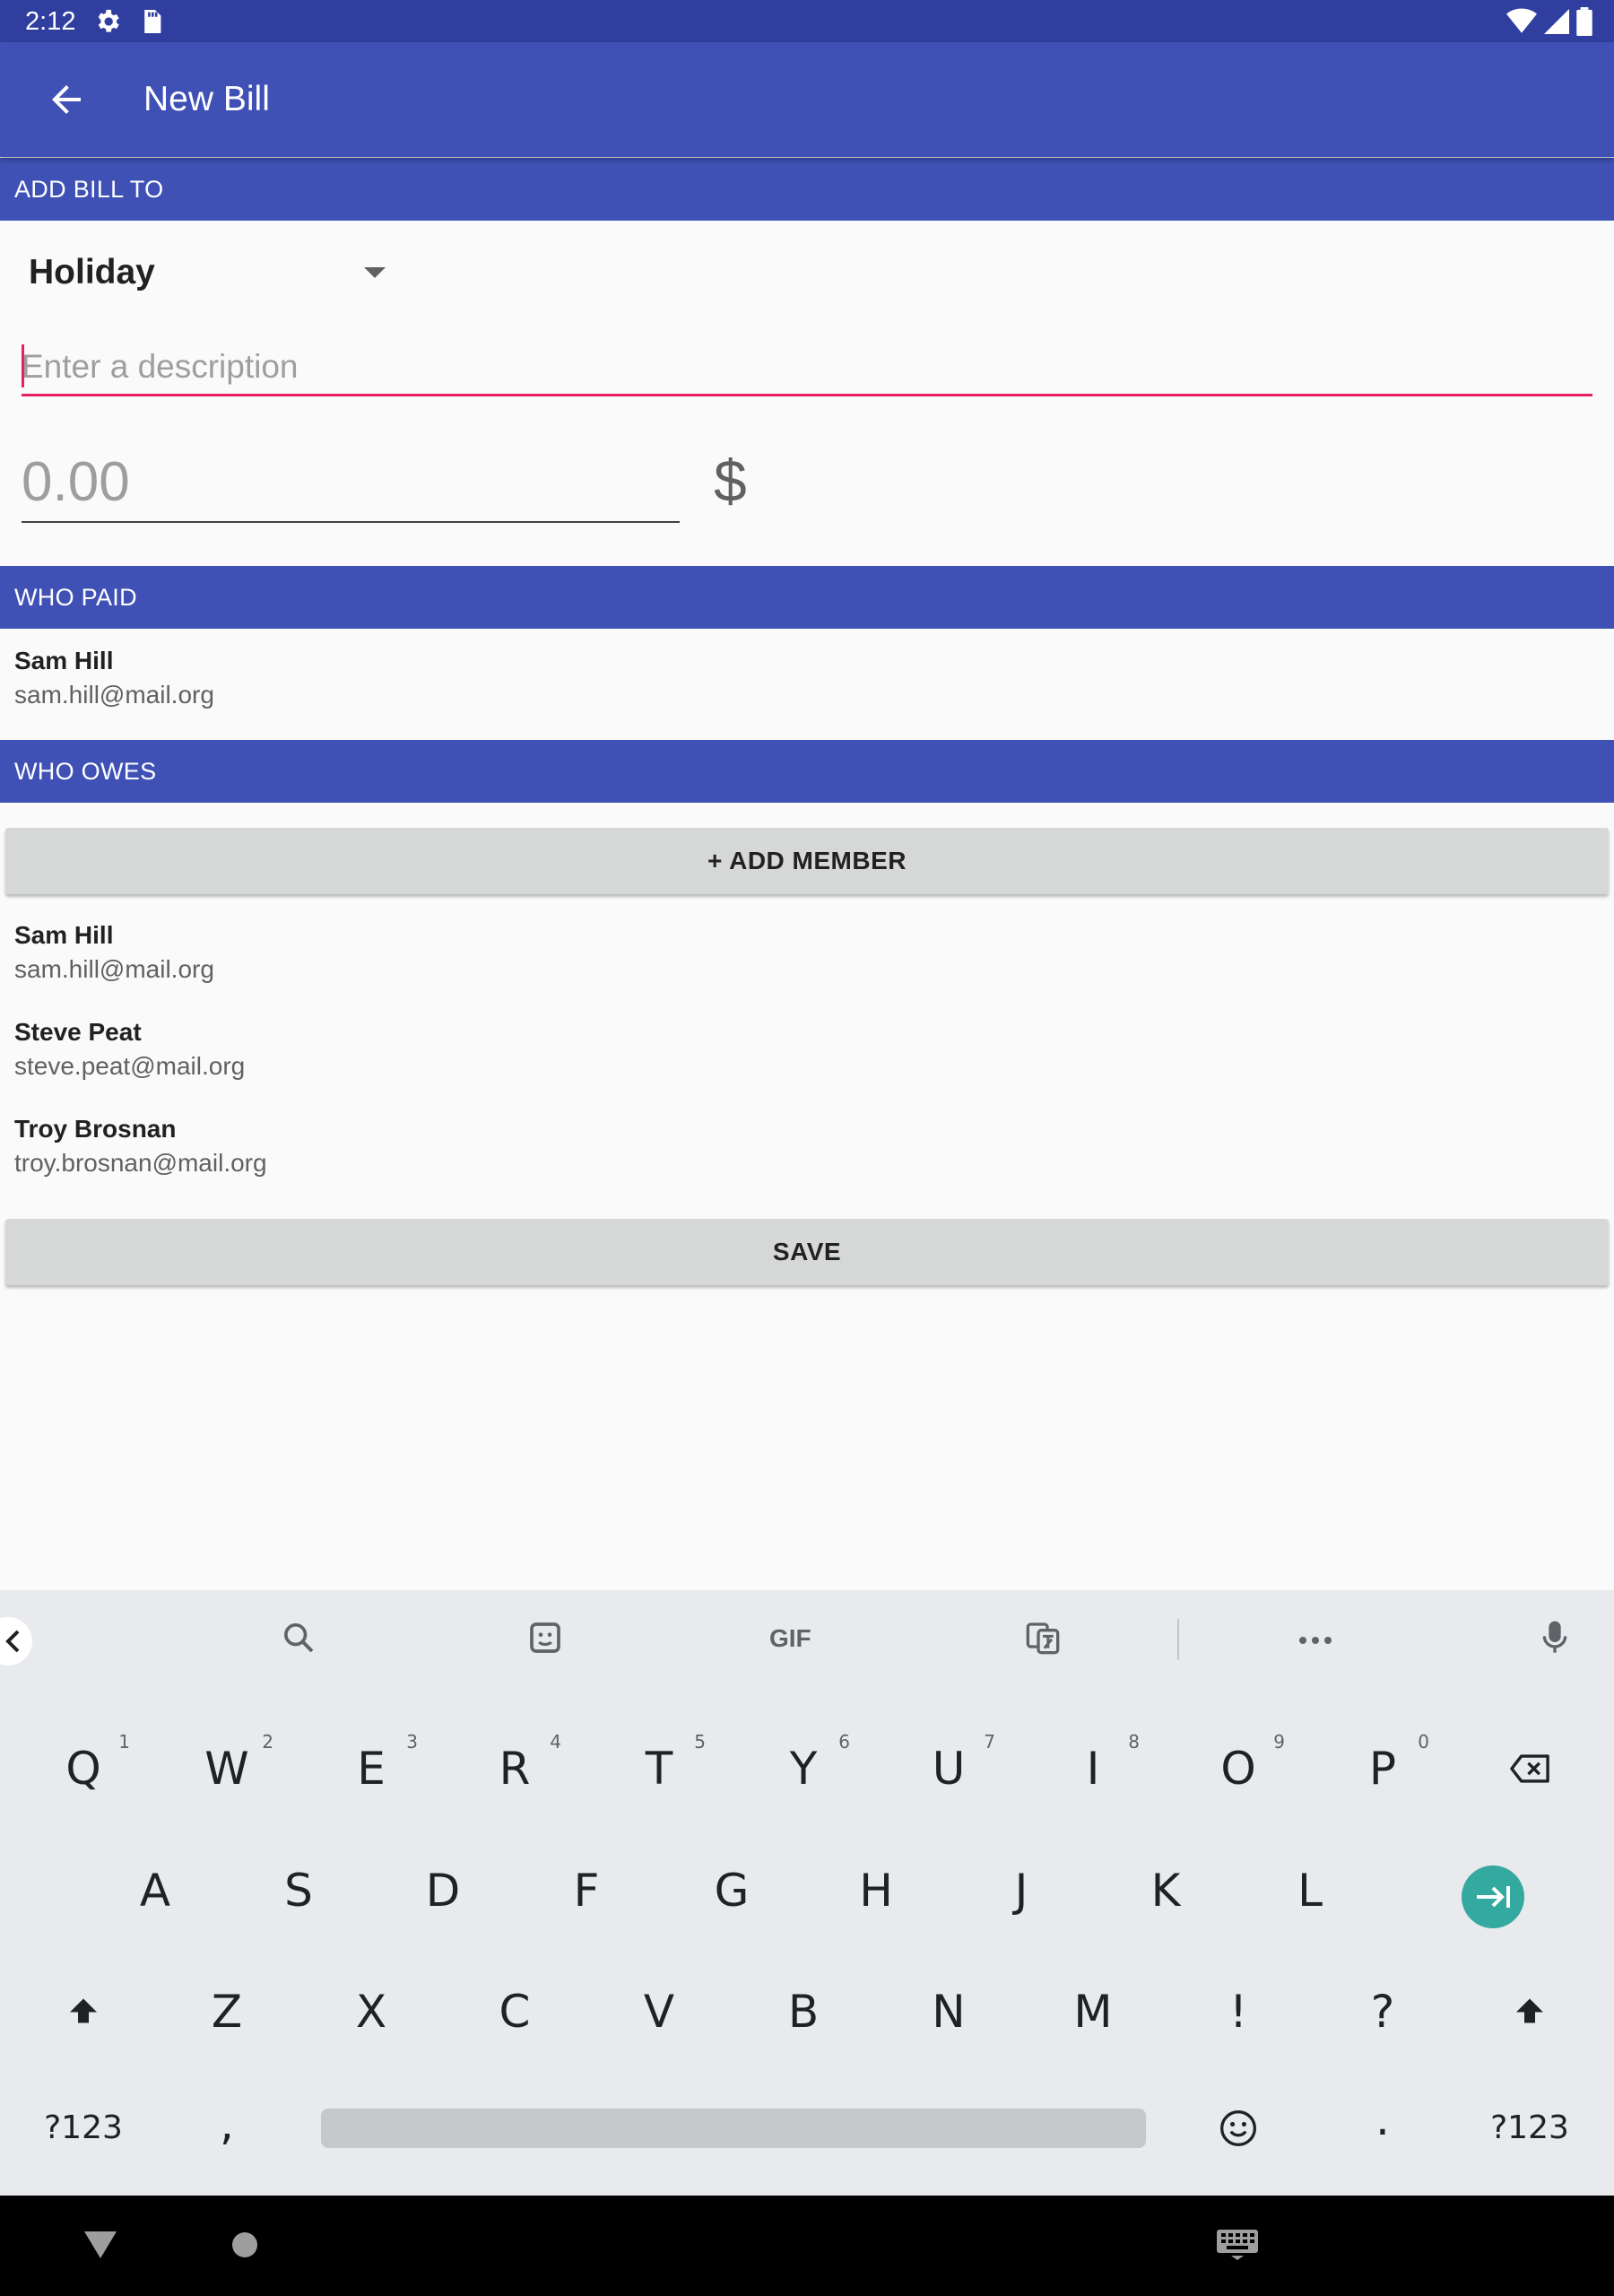  I want to click on key-comma: ,, so click(227, 2124).